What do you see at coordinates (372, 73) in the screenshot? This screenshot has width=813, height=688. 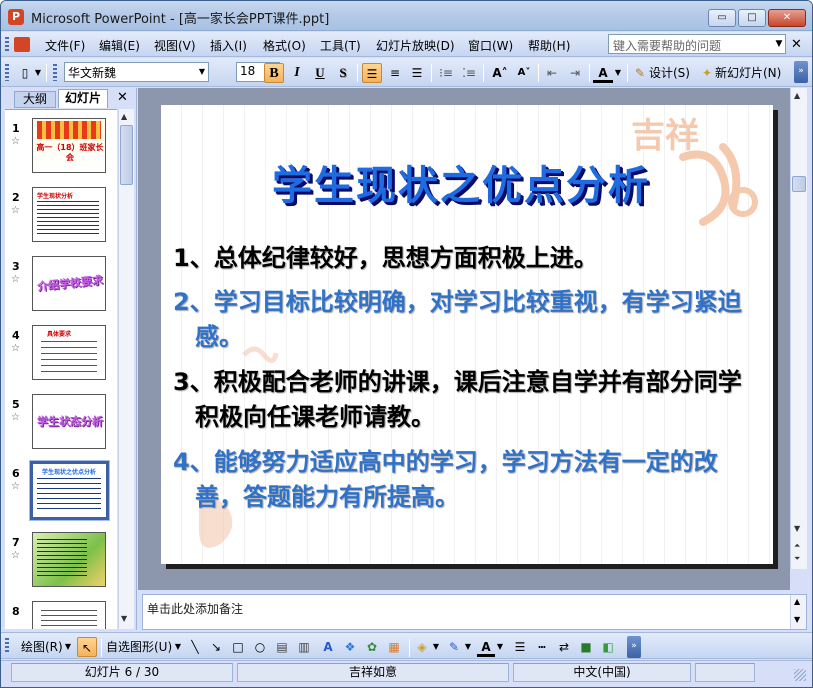 I see `align-left-icon: ☰` at bounding box center [372, 73].